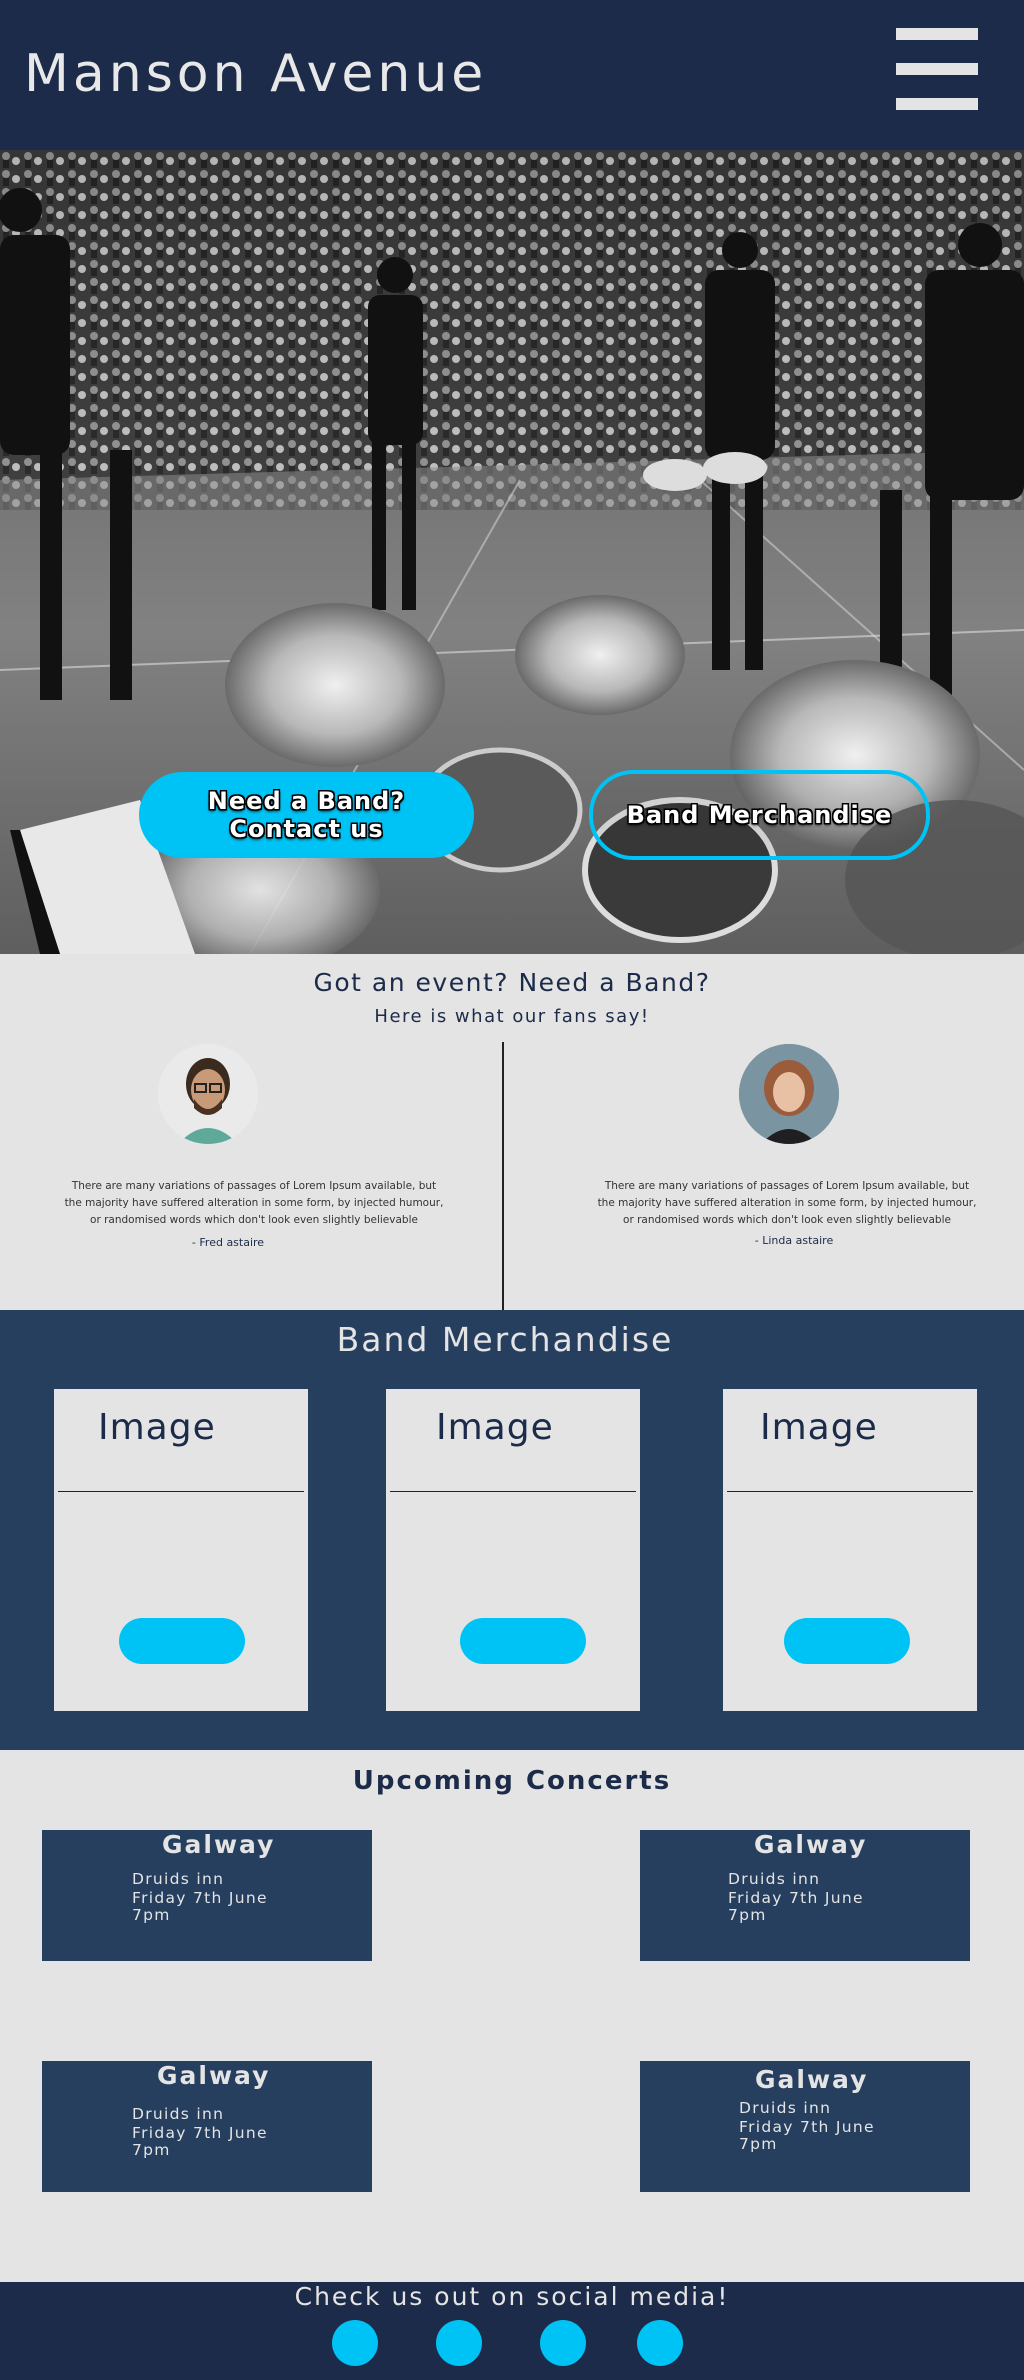  I want to click on site-header: Manson Avenue, so click(512, 75).